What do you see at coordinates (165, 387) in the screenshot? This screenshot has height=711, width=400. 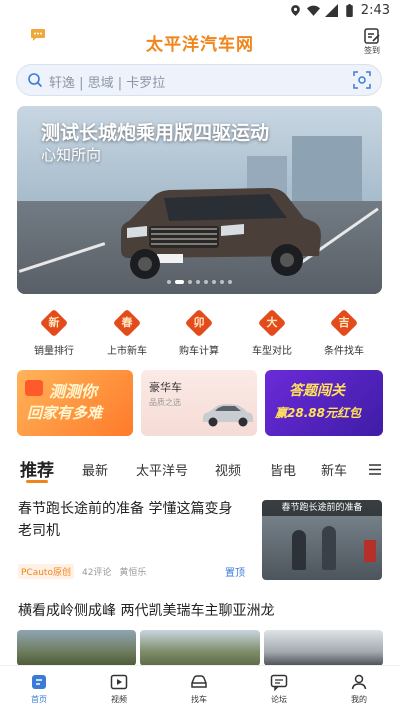 I see `promo2-title: 豪华车` at bounding box center [165, 387].